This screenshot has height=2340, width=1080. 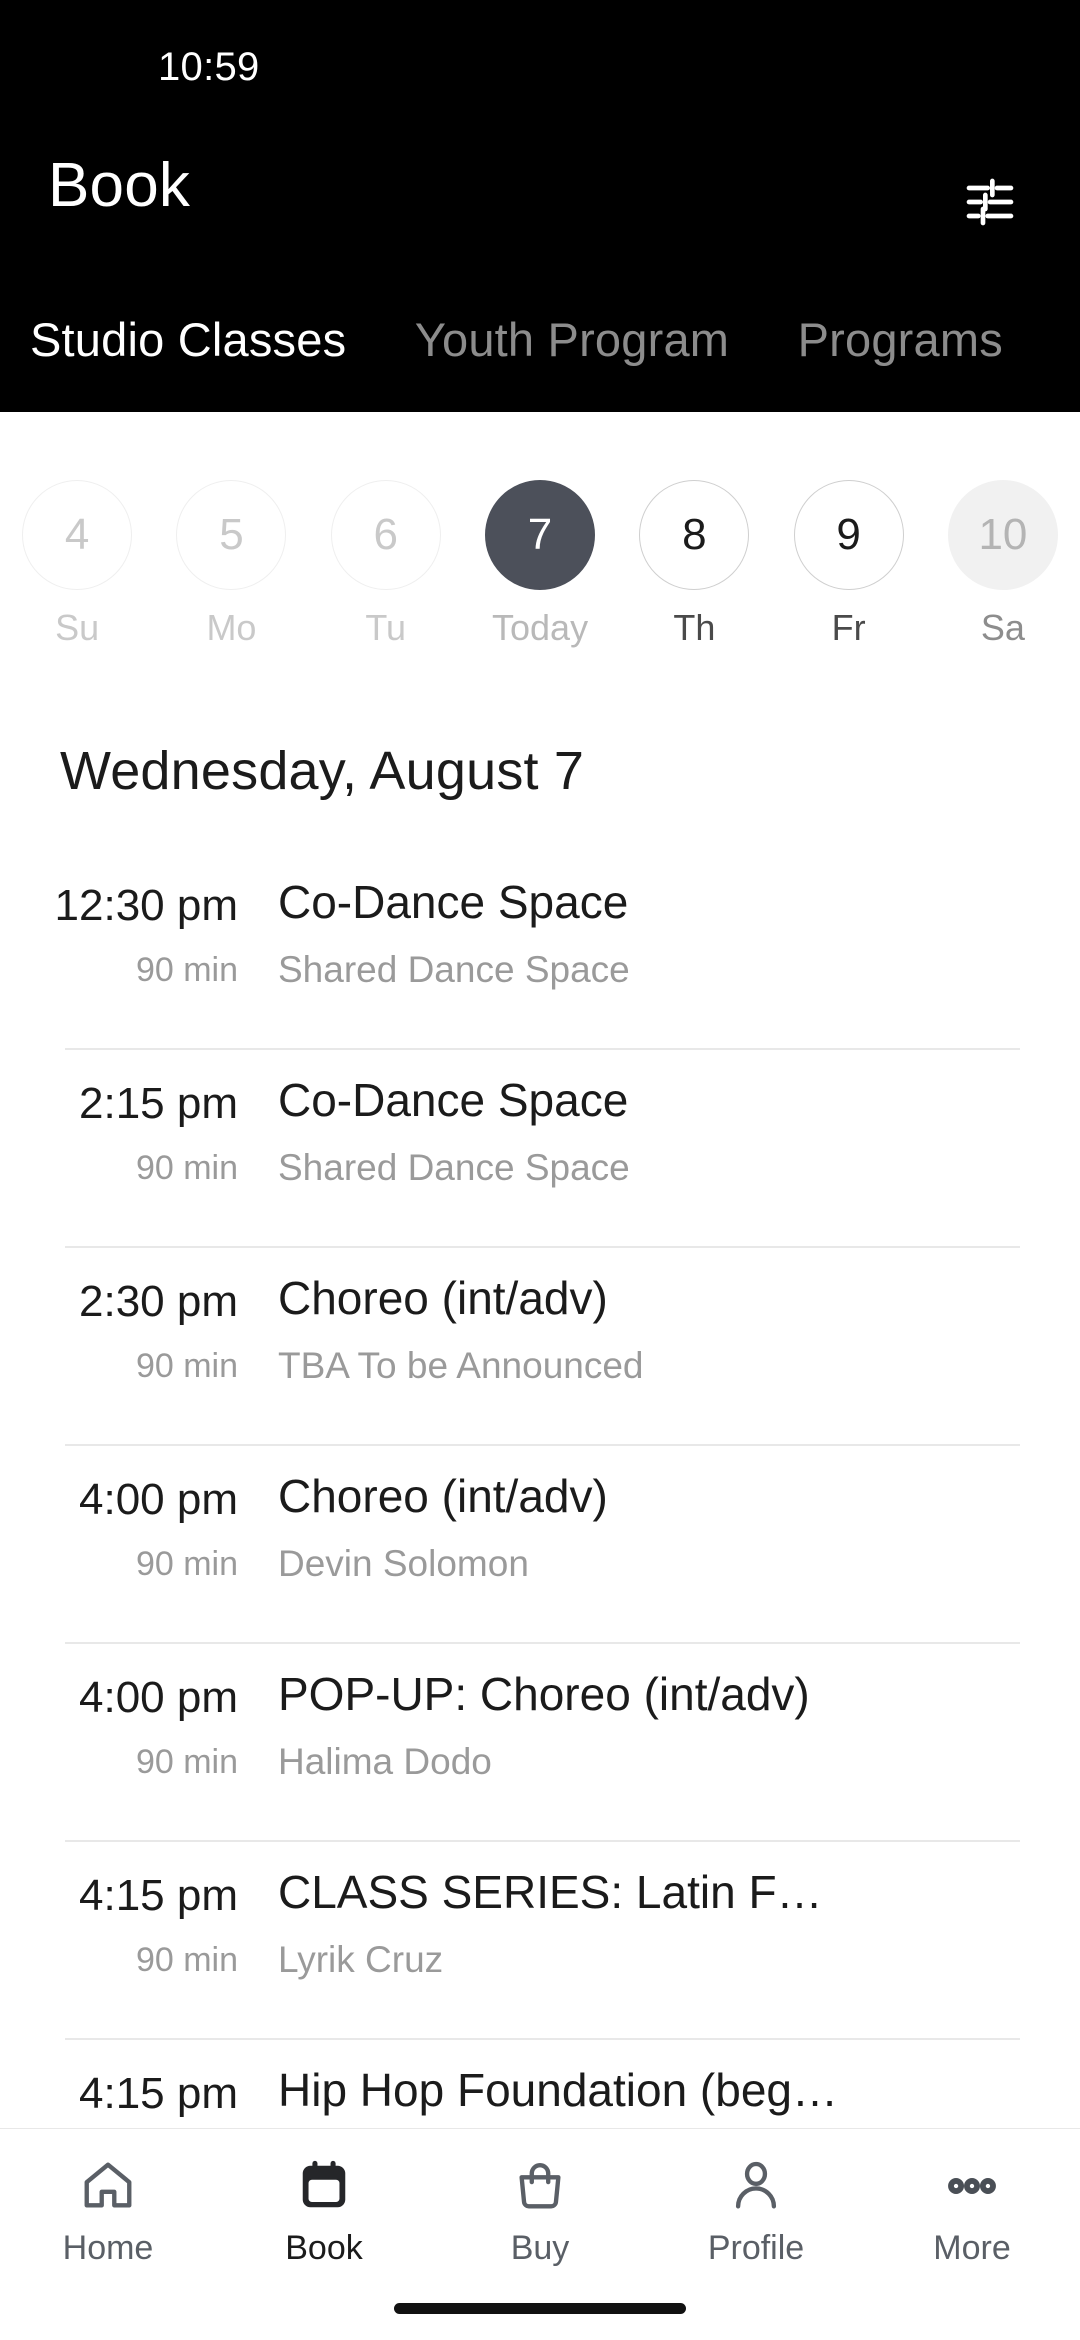 I want to click on nav-item-book: Book, so click(x=324, y=2209).